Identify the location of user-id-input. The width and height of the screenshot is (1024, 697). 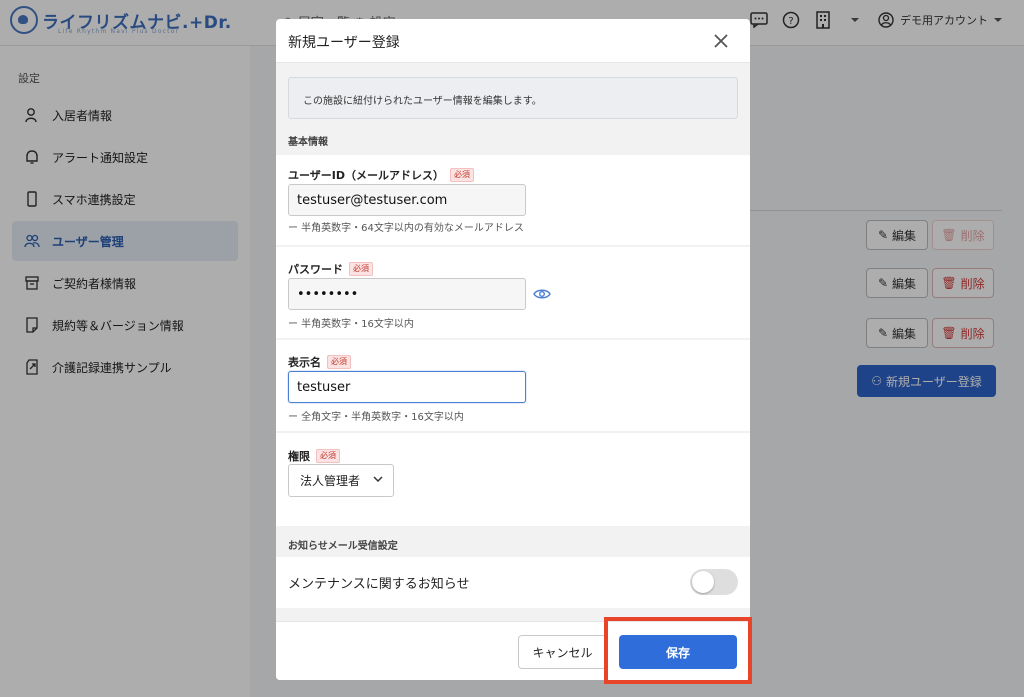
(407, 200).